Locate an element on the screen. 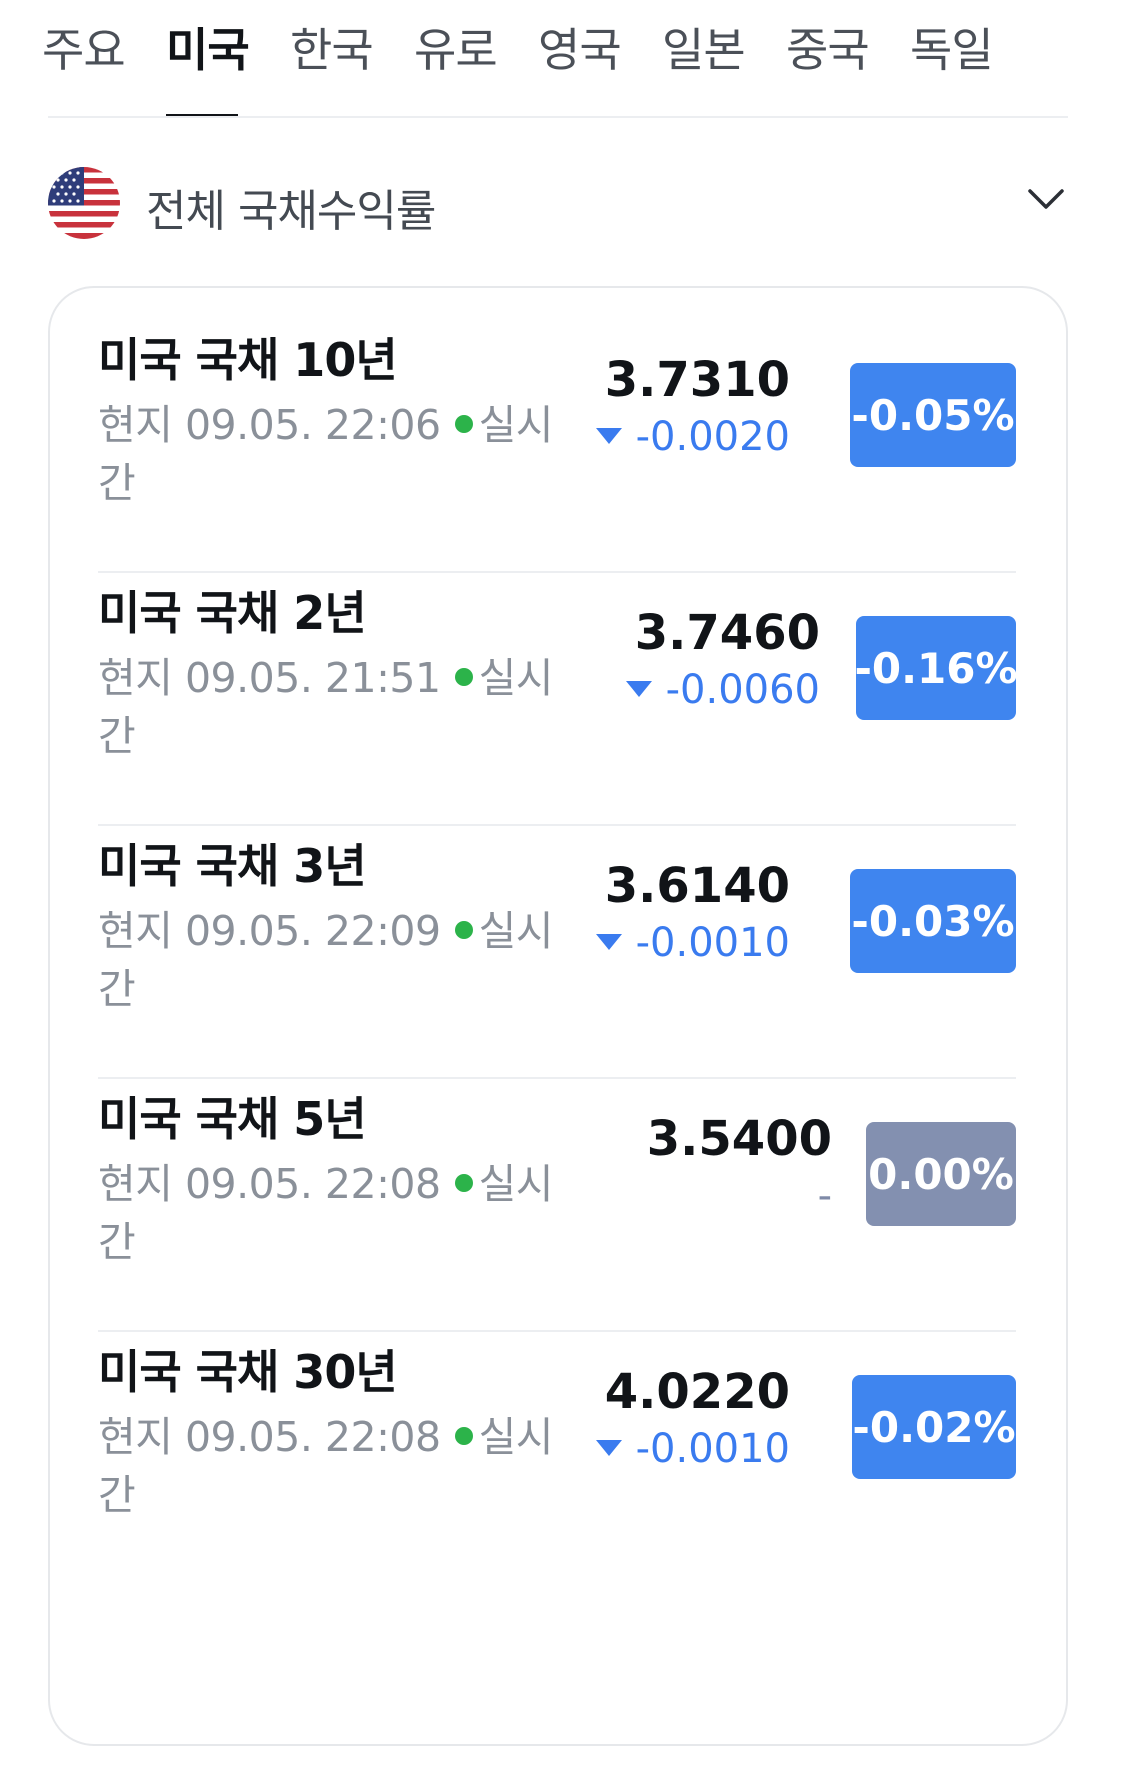  tab-major: 주요 is located at coordinates (84, 47).